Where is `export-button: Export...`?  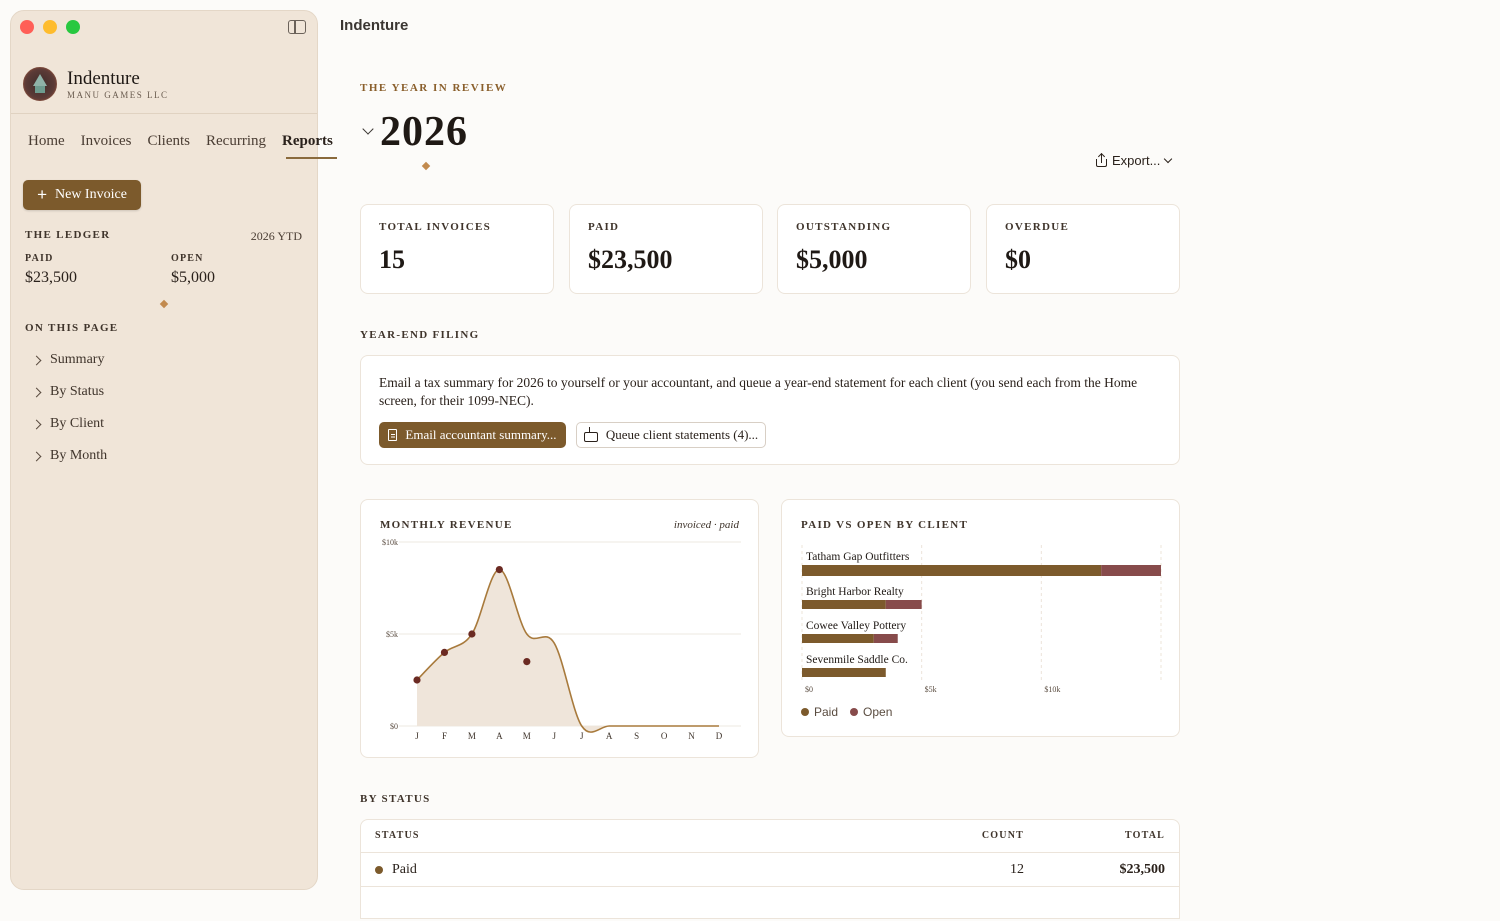
export-button: Export... is located at coordinates (1134, 160).